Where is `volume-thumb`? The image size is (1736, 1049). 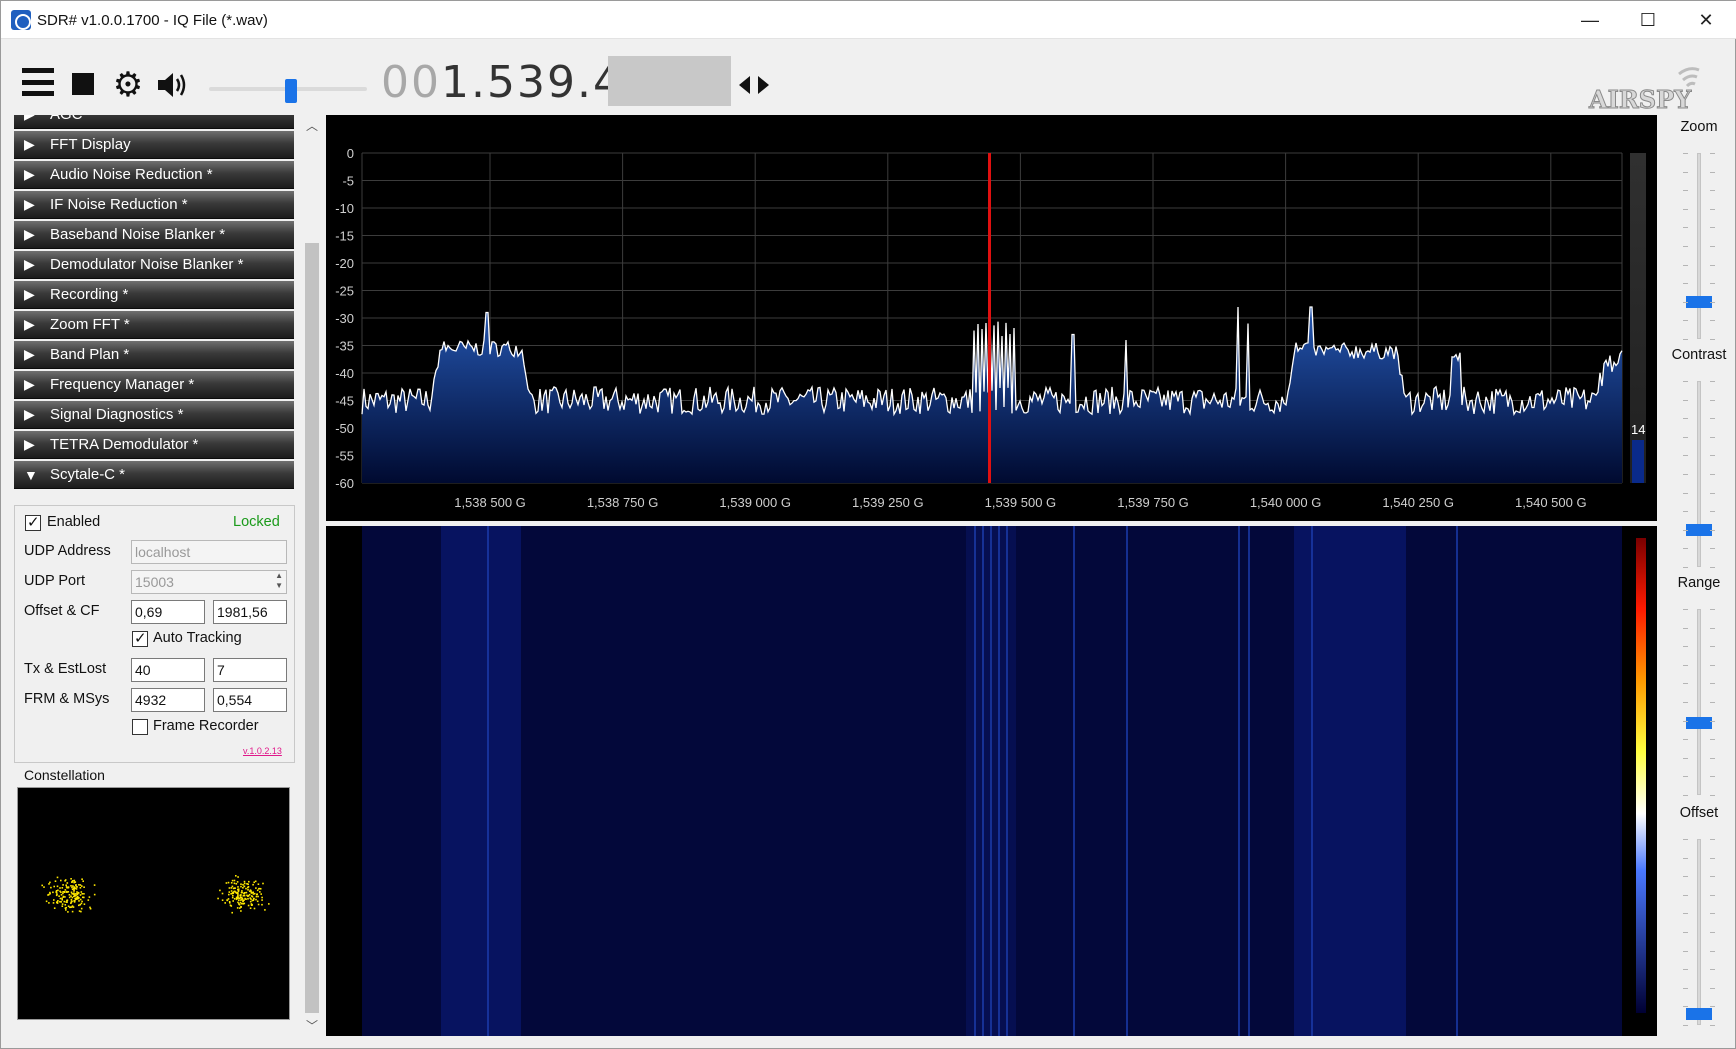 volume-thumb is located at coordinates (290, 91).